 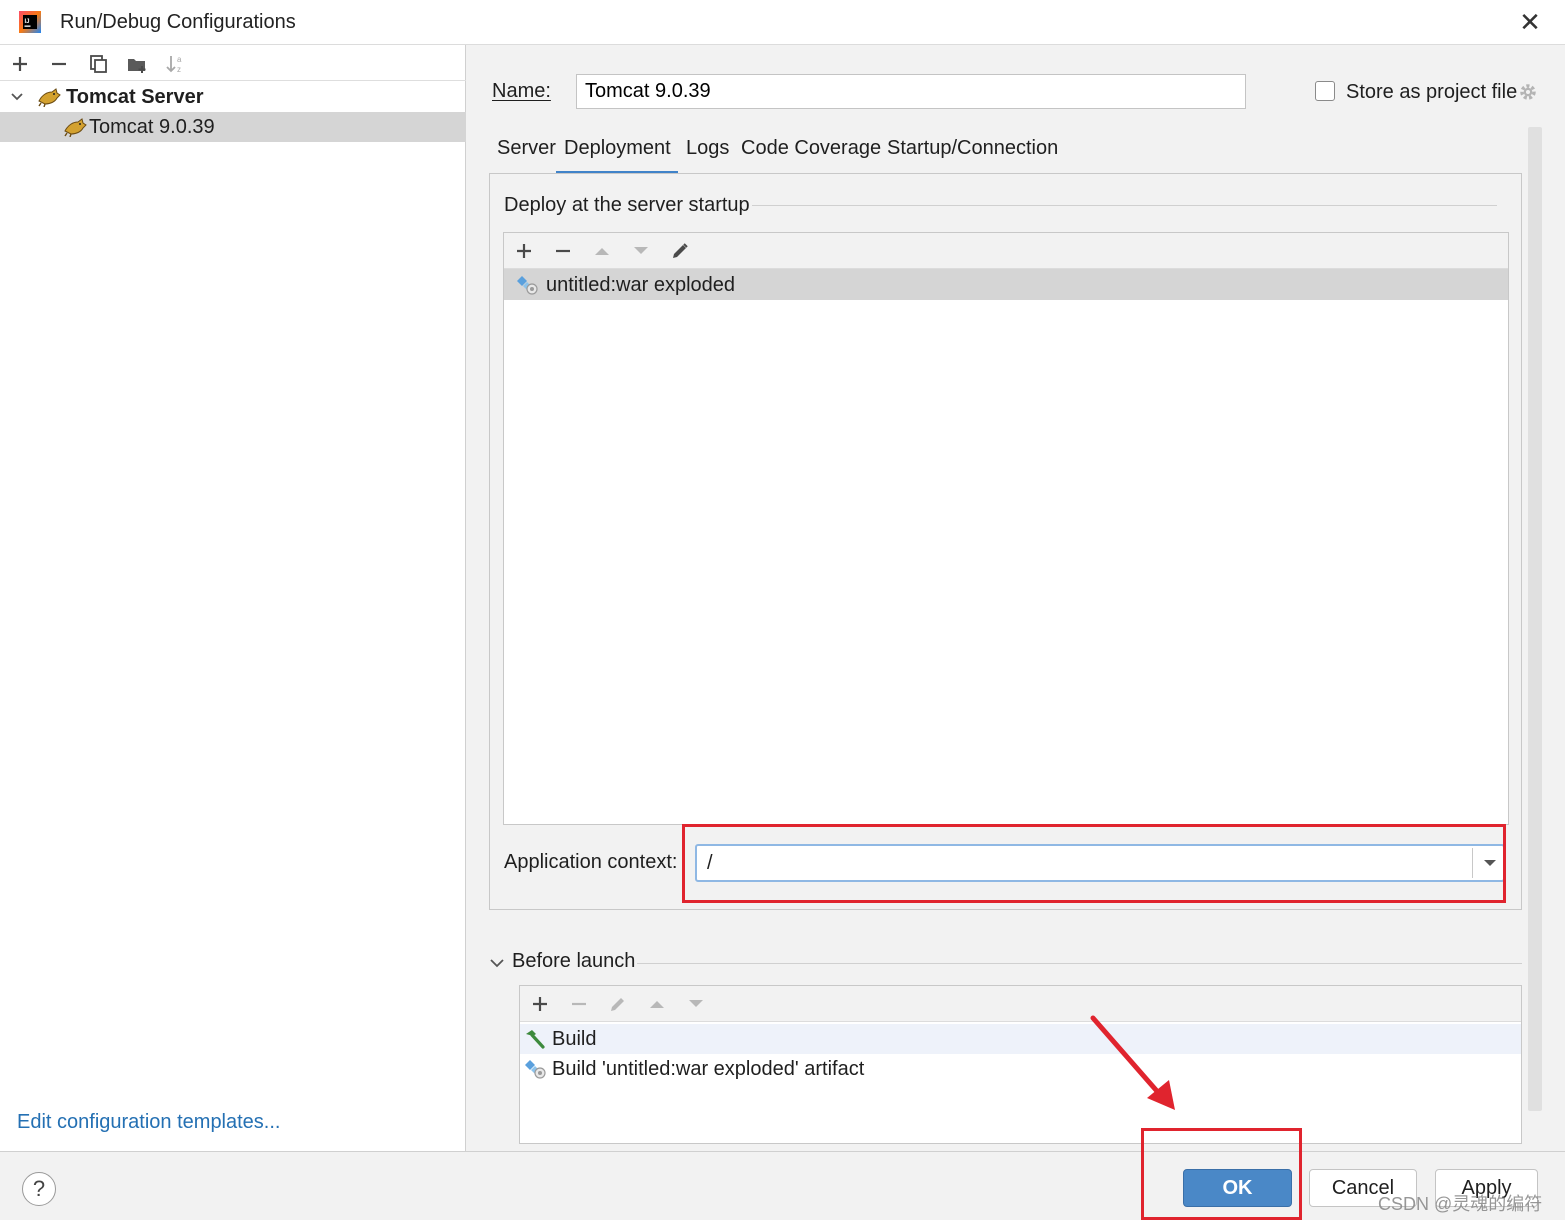 I want to click on name-label: Name:, so click(x=521, y=91).